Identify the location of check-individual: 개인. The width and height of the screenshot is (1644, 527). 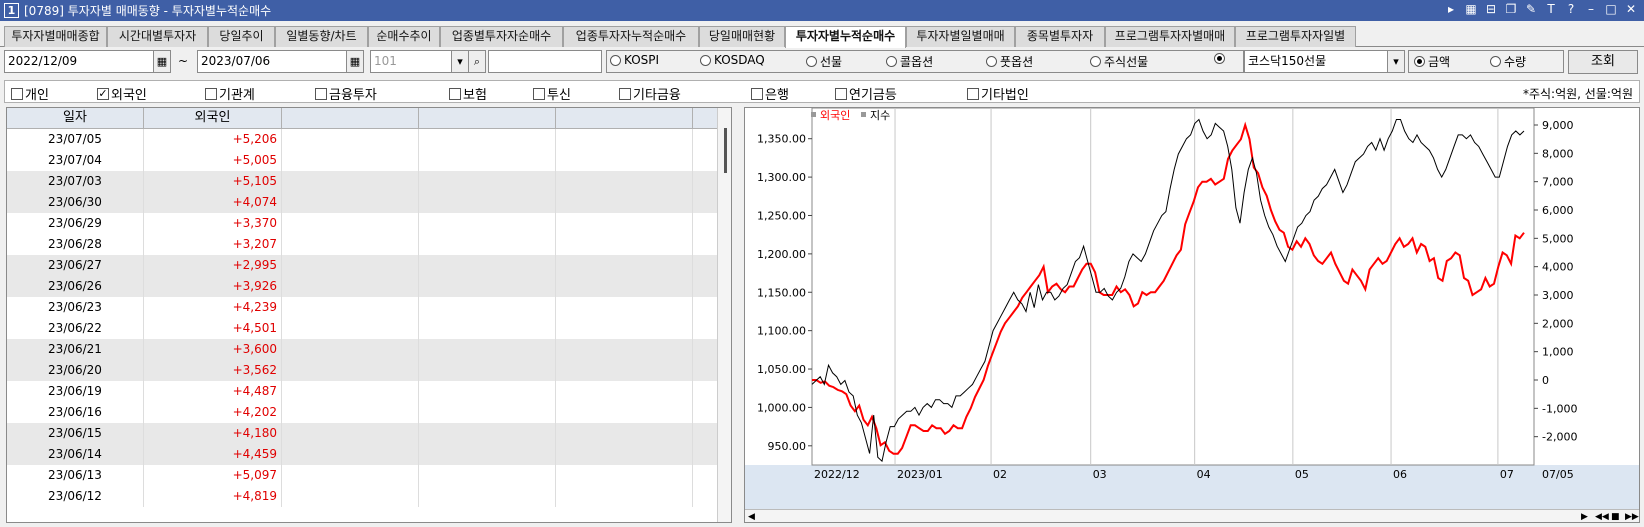
(30, 93).